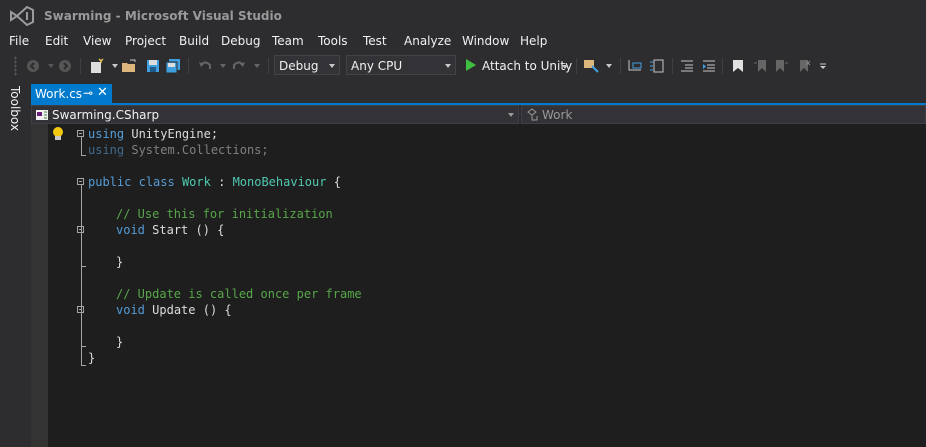  I want to click on menu-help: Help, so click(533, 41).